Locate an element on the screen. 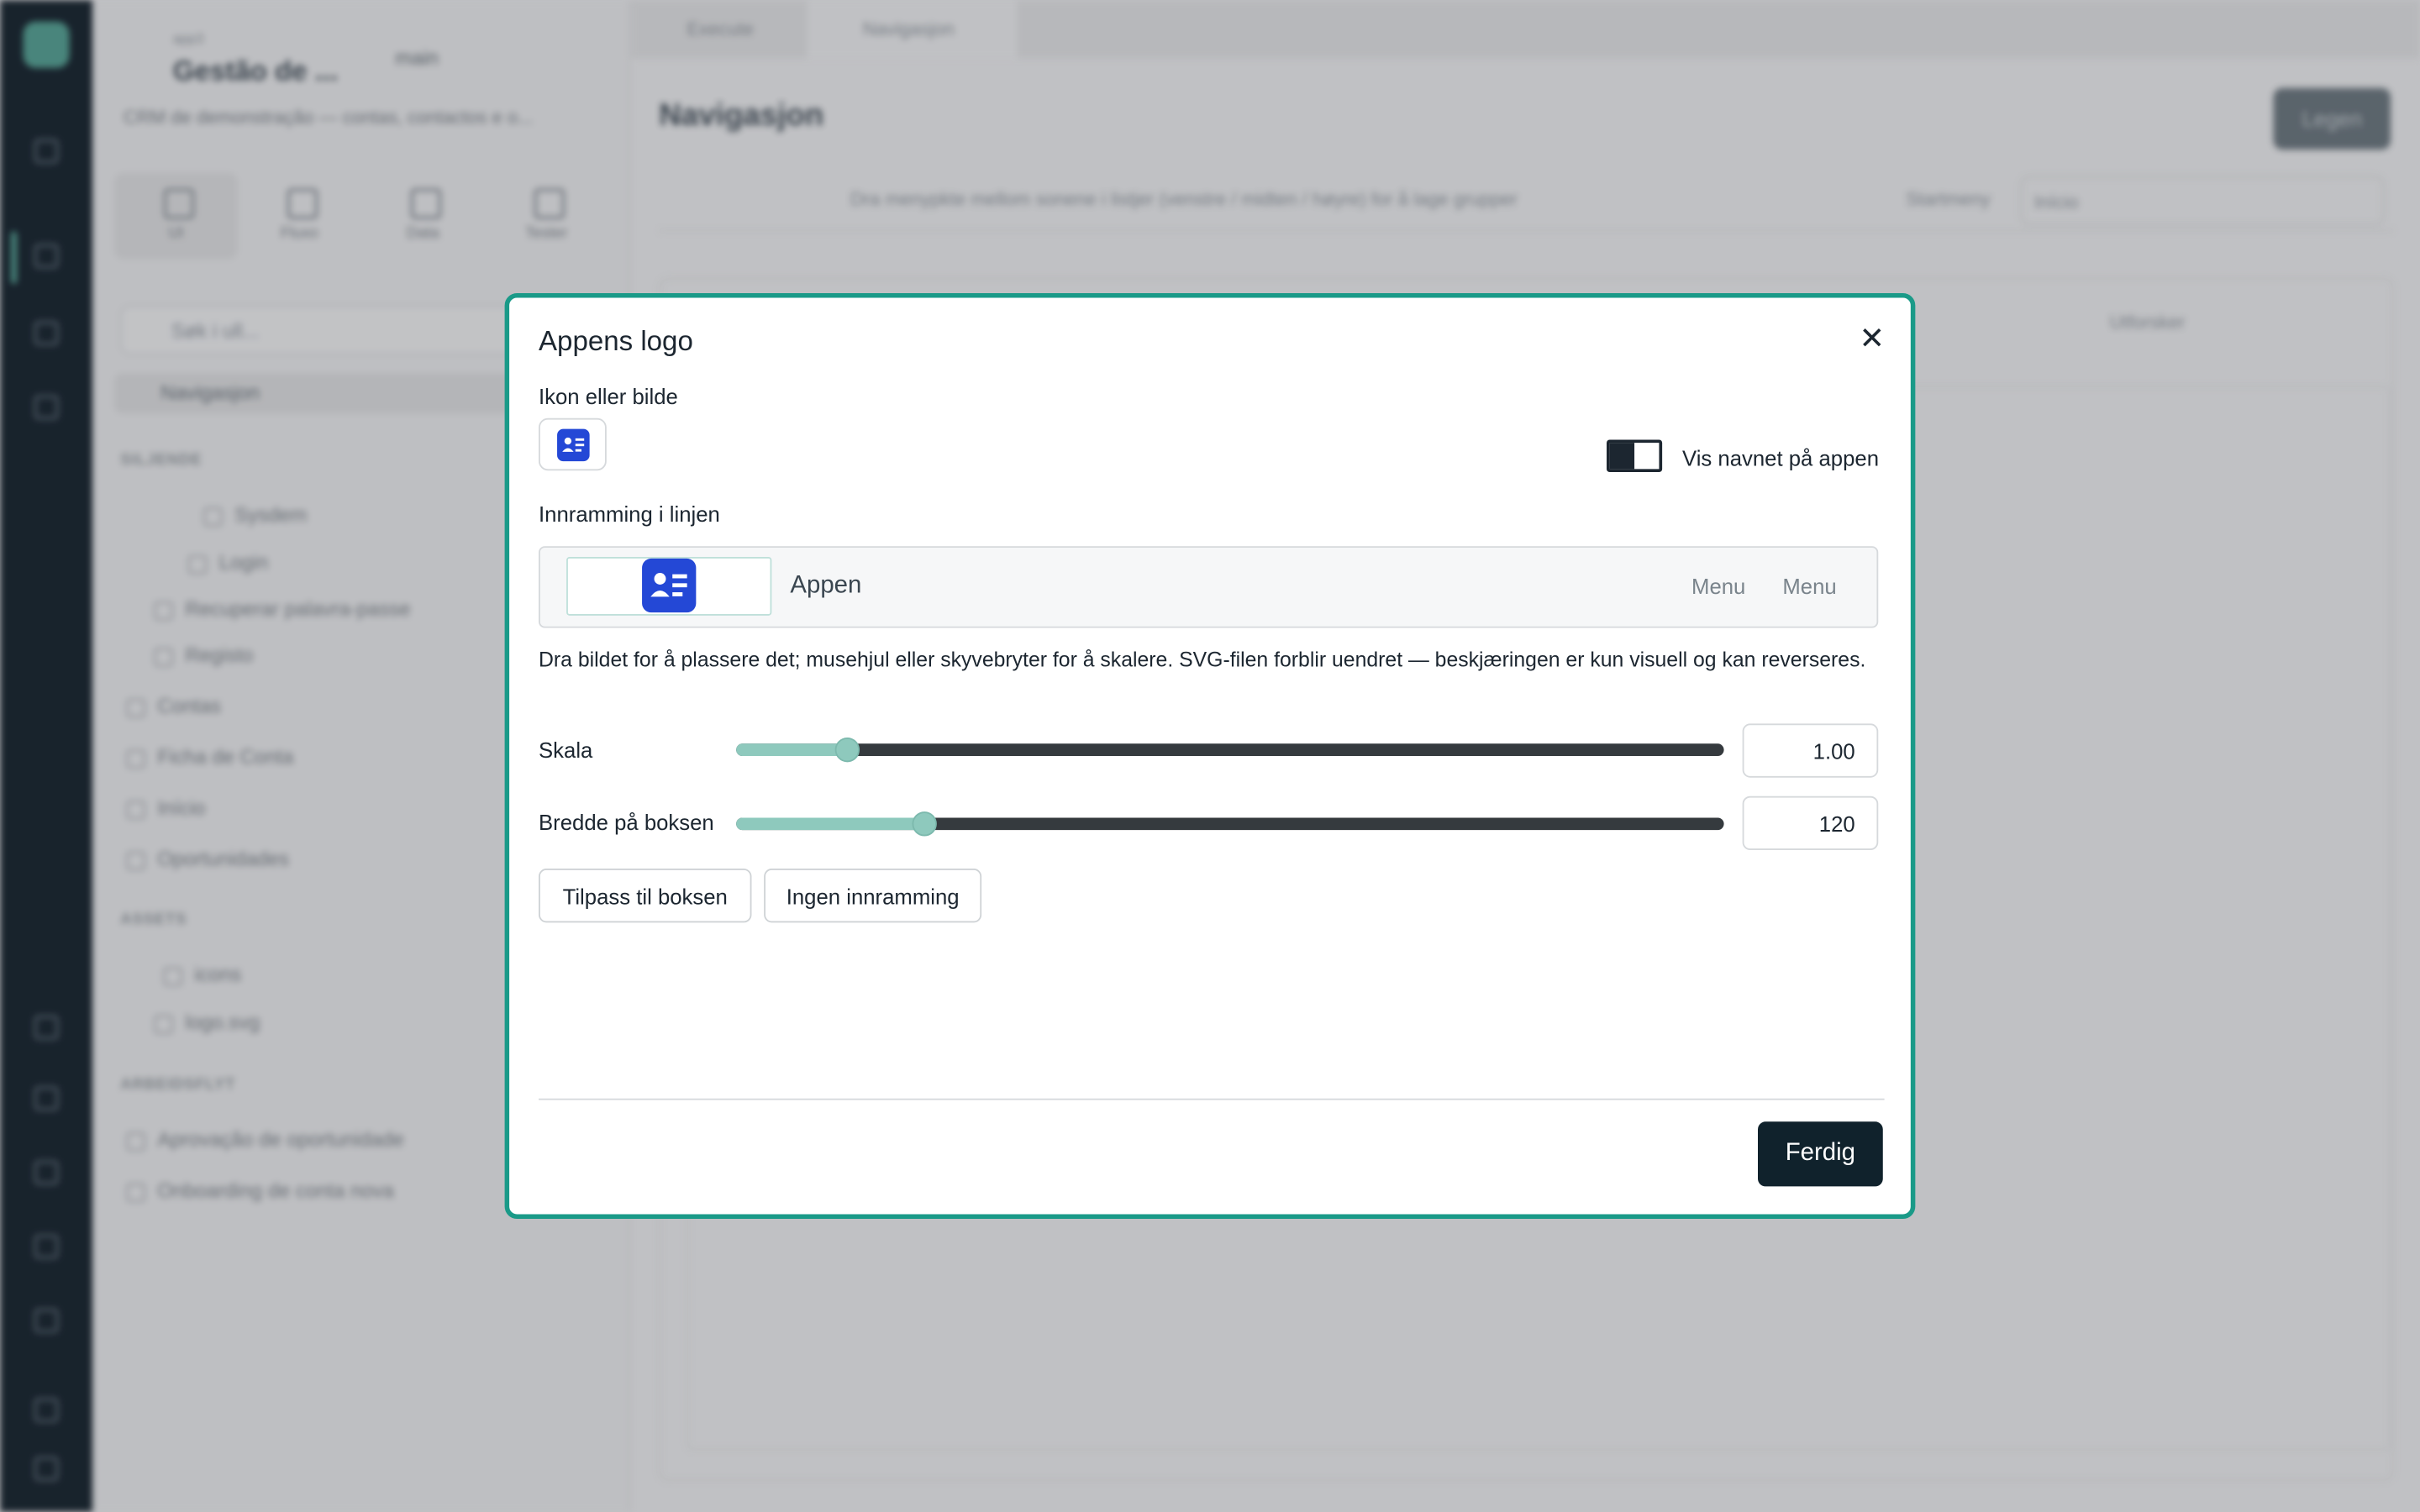 This screenshot has height=1512, width=2420. navbar-preview: Appen Menu Menu is located at coordinates (1209, 587).